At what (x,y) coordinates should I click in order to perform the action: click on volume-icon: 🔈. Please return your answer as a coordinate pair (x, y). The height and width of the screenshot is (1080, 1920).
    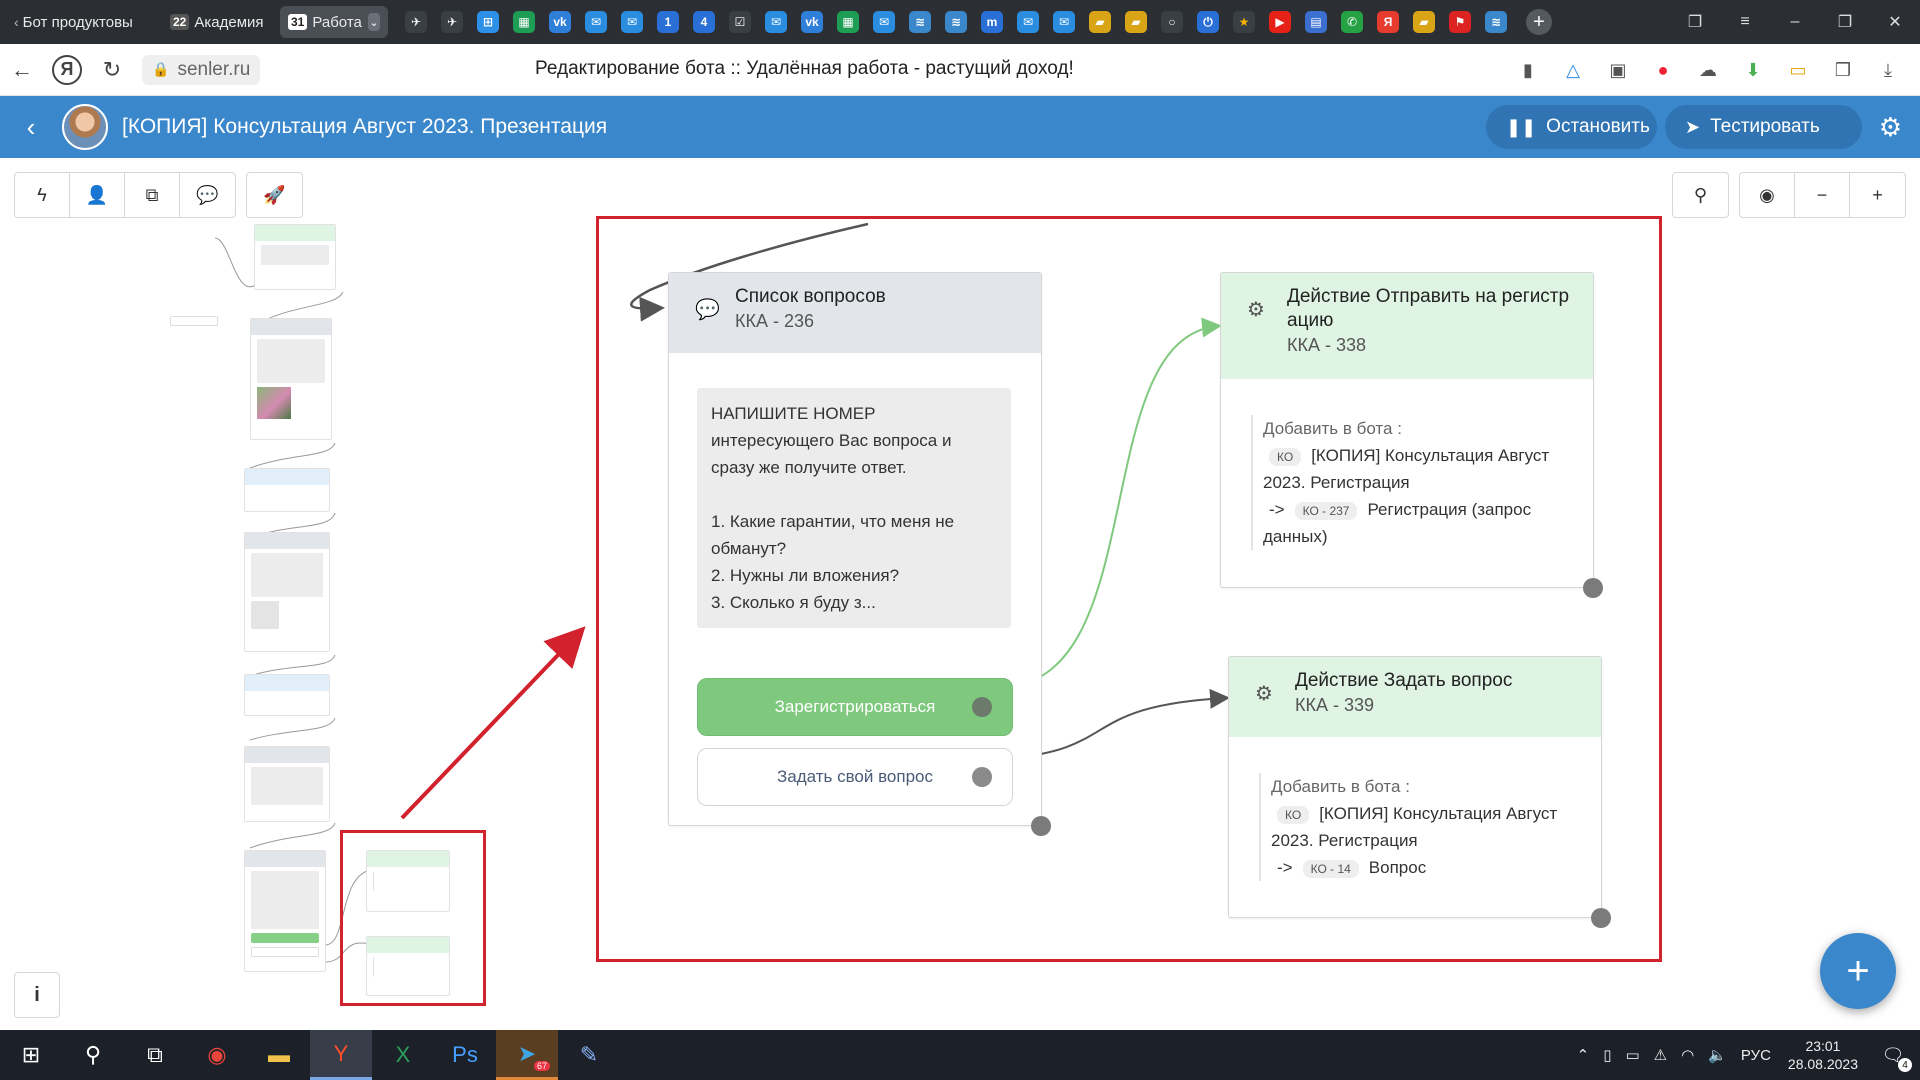
    Looking at the image, I should click on (1717, 1055).